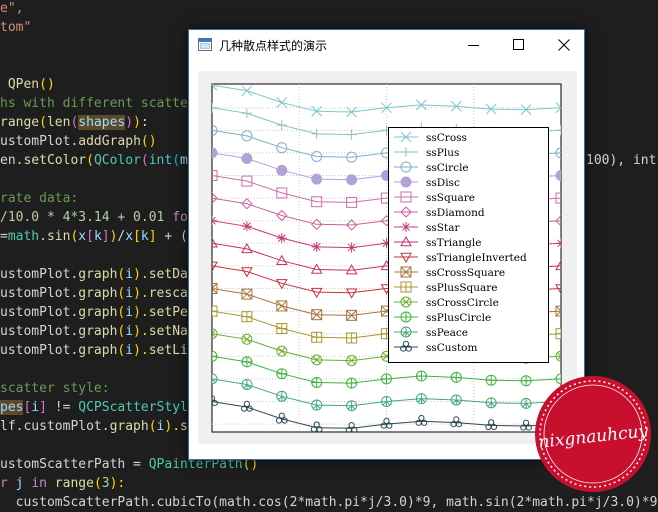  Describe the element at coordinates (386, 45) in the screenshot. I see `title-bar: 几种散点样式的演示` at that location.